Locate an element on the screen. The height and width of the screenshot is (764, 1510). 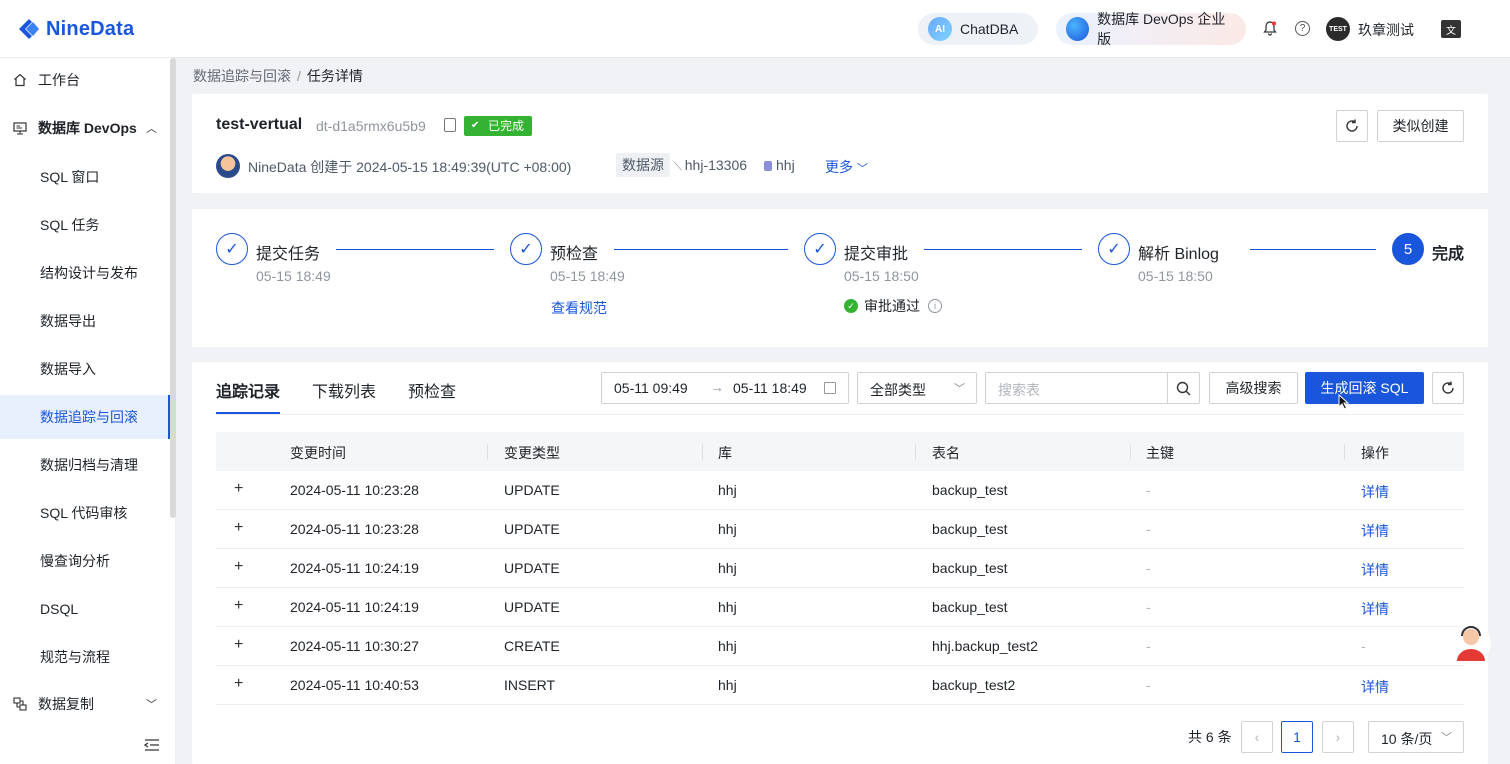
refresh-button is located at coordinates (1352, 126).